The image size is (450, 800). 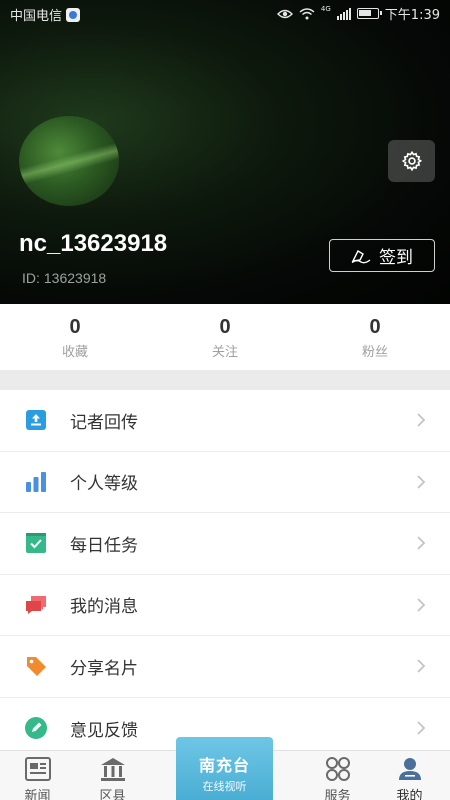 I want to click on pen-icon, so click(x=36, y=728).